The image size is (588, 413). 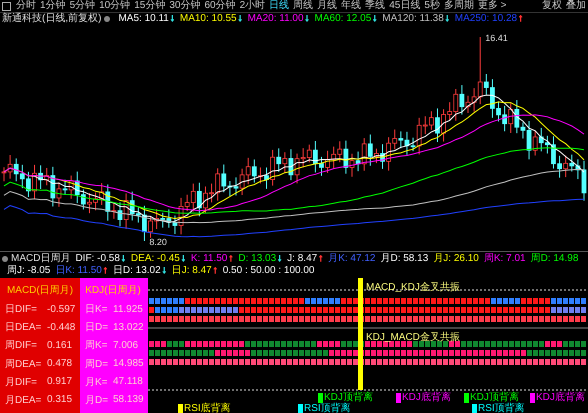 I want to click on table-value: 0.917, so click(x=59, y=382).